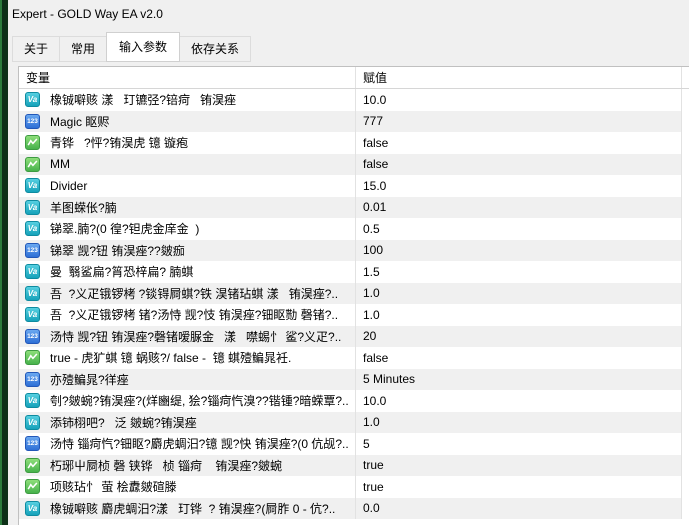  What do you see at coordinates (518, 207) in the screenshot?
I see `param-value: 0.01` at bounding box center [518, 207].